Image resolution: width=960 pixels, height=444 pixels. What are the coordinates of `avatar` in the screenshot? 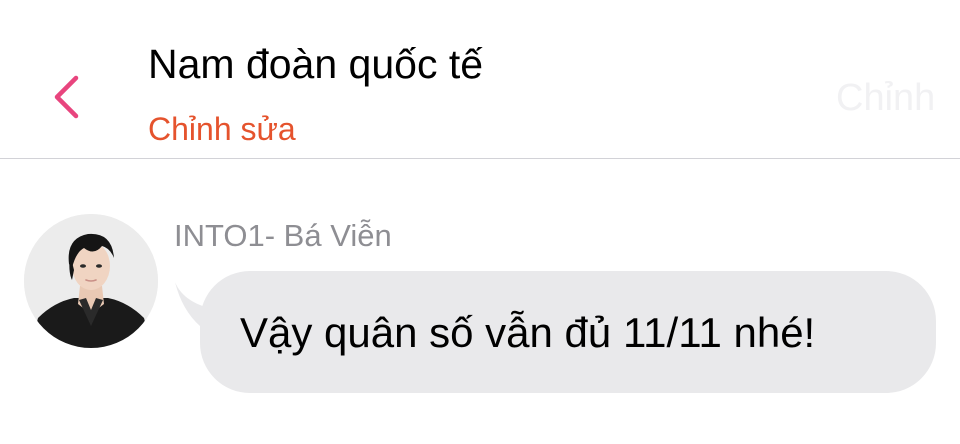 It's located at (91, 281).